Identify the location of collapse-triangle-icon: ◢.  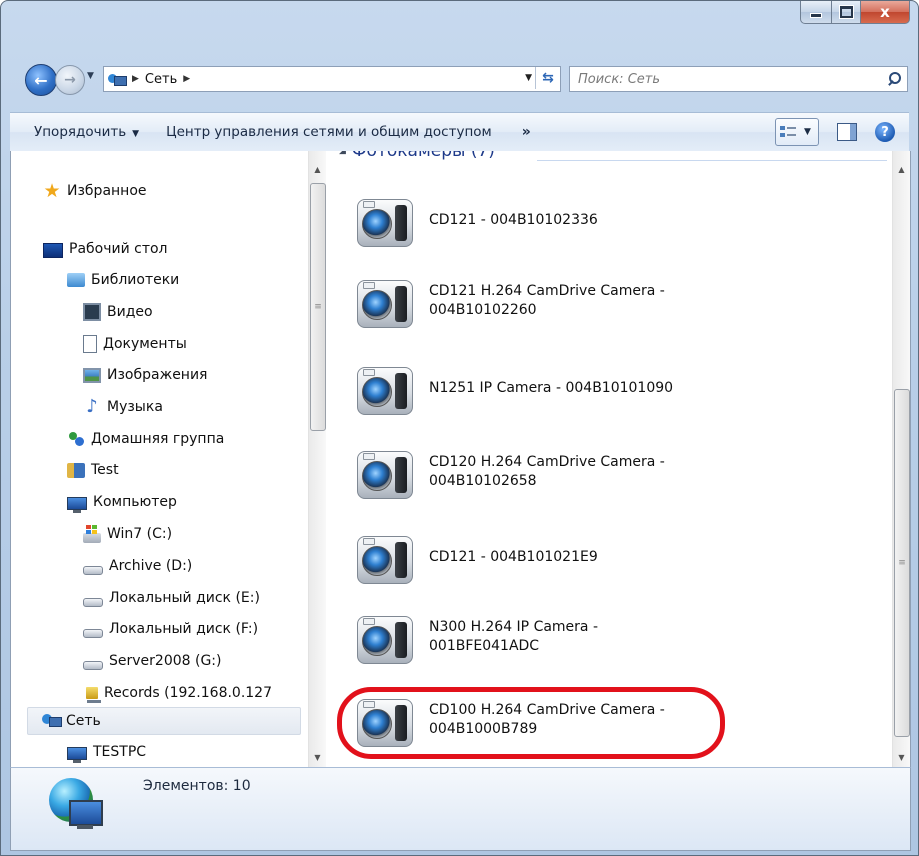
(342, 153).